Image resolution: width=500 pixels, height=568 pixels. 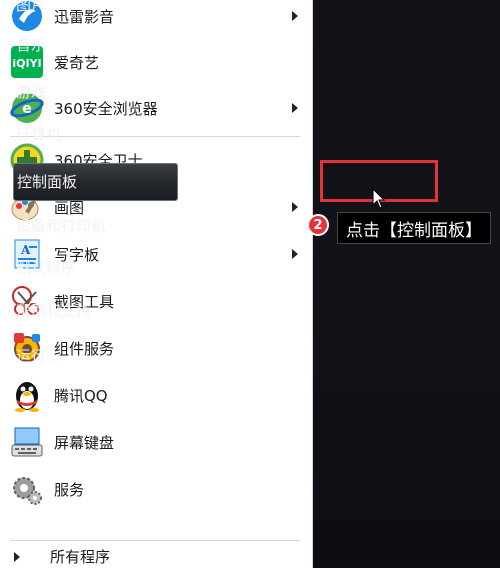 What do you see at coordinates (17, 556) in the screenshot?
I see `expand-triangle-icon` at bounding box center [17, 556].